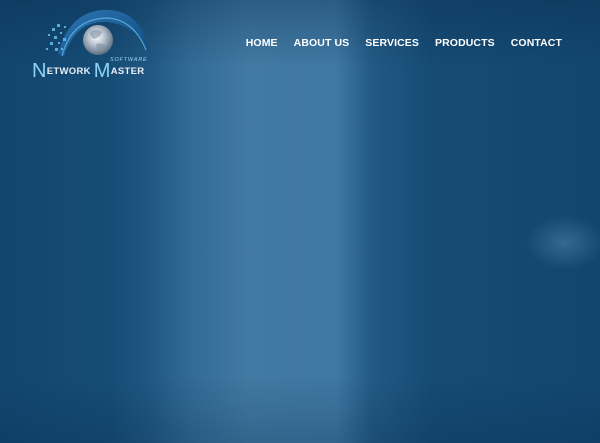 The image size is (600, 443). Describe the element at coordinates (102, 71) in the screenshot. I see `logo-initial-m: M` at that location.